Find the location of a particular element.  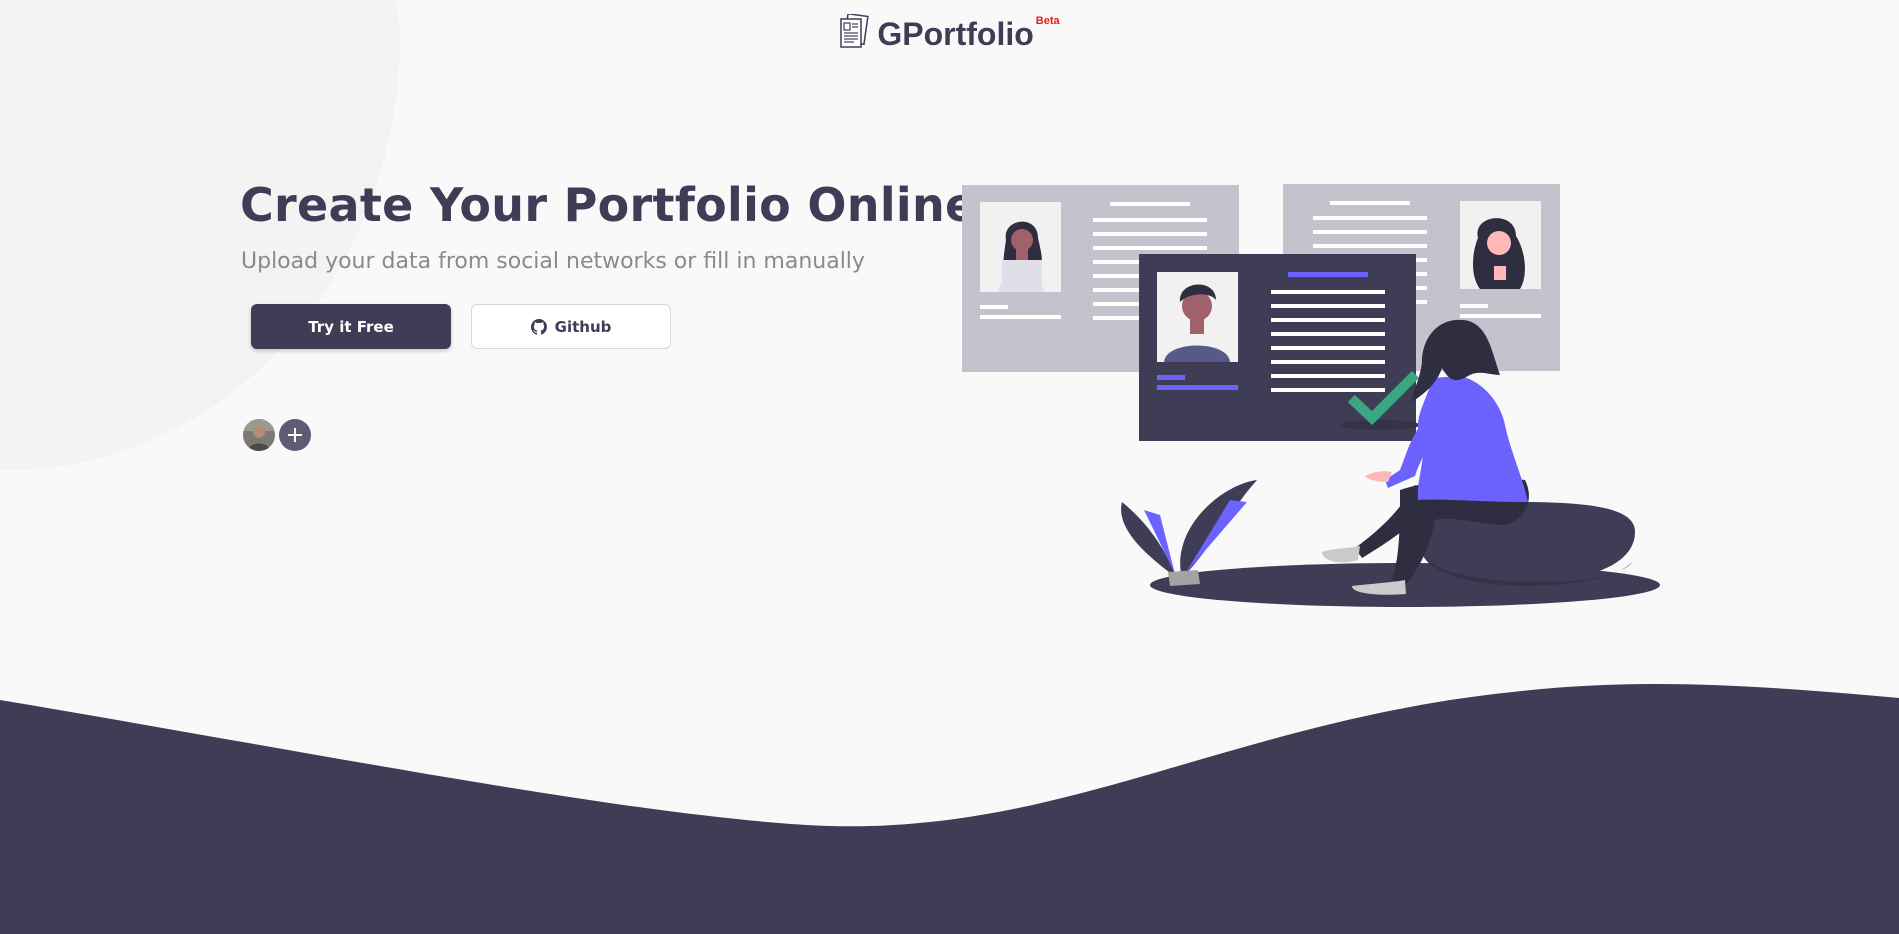

brand-link: GPortfolio Beta is located at coordinates (949, 34).